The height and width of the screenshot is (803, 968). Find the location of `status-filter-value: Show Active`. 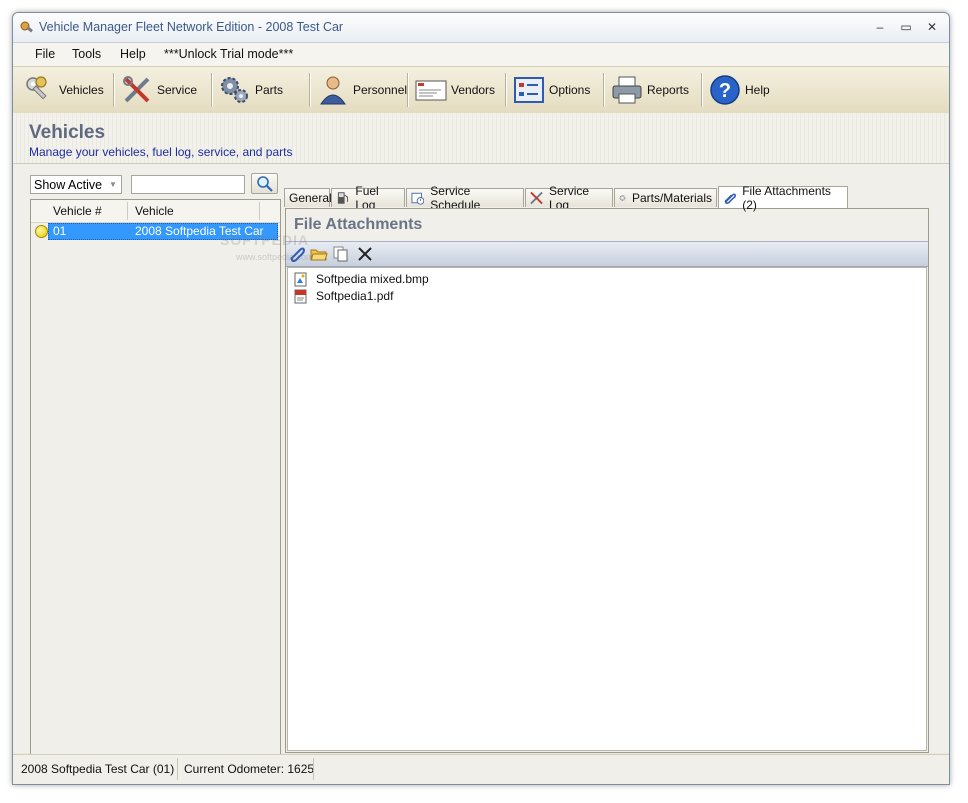

status-filter-value: Show Active is located at coordinates (68, 185).